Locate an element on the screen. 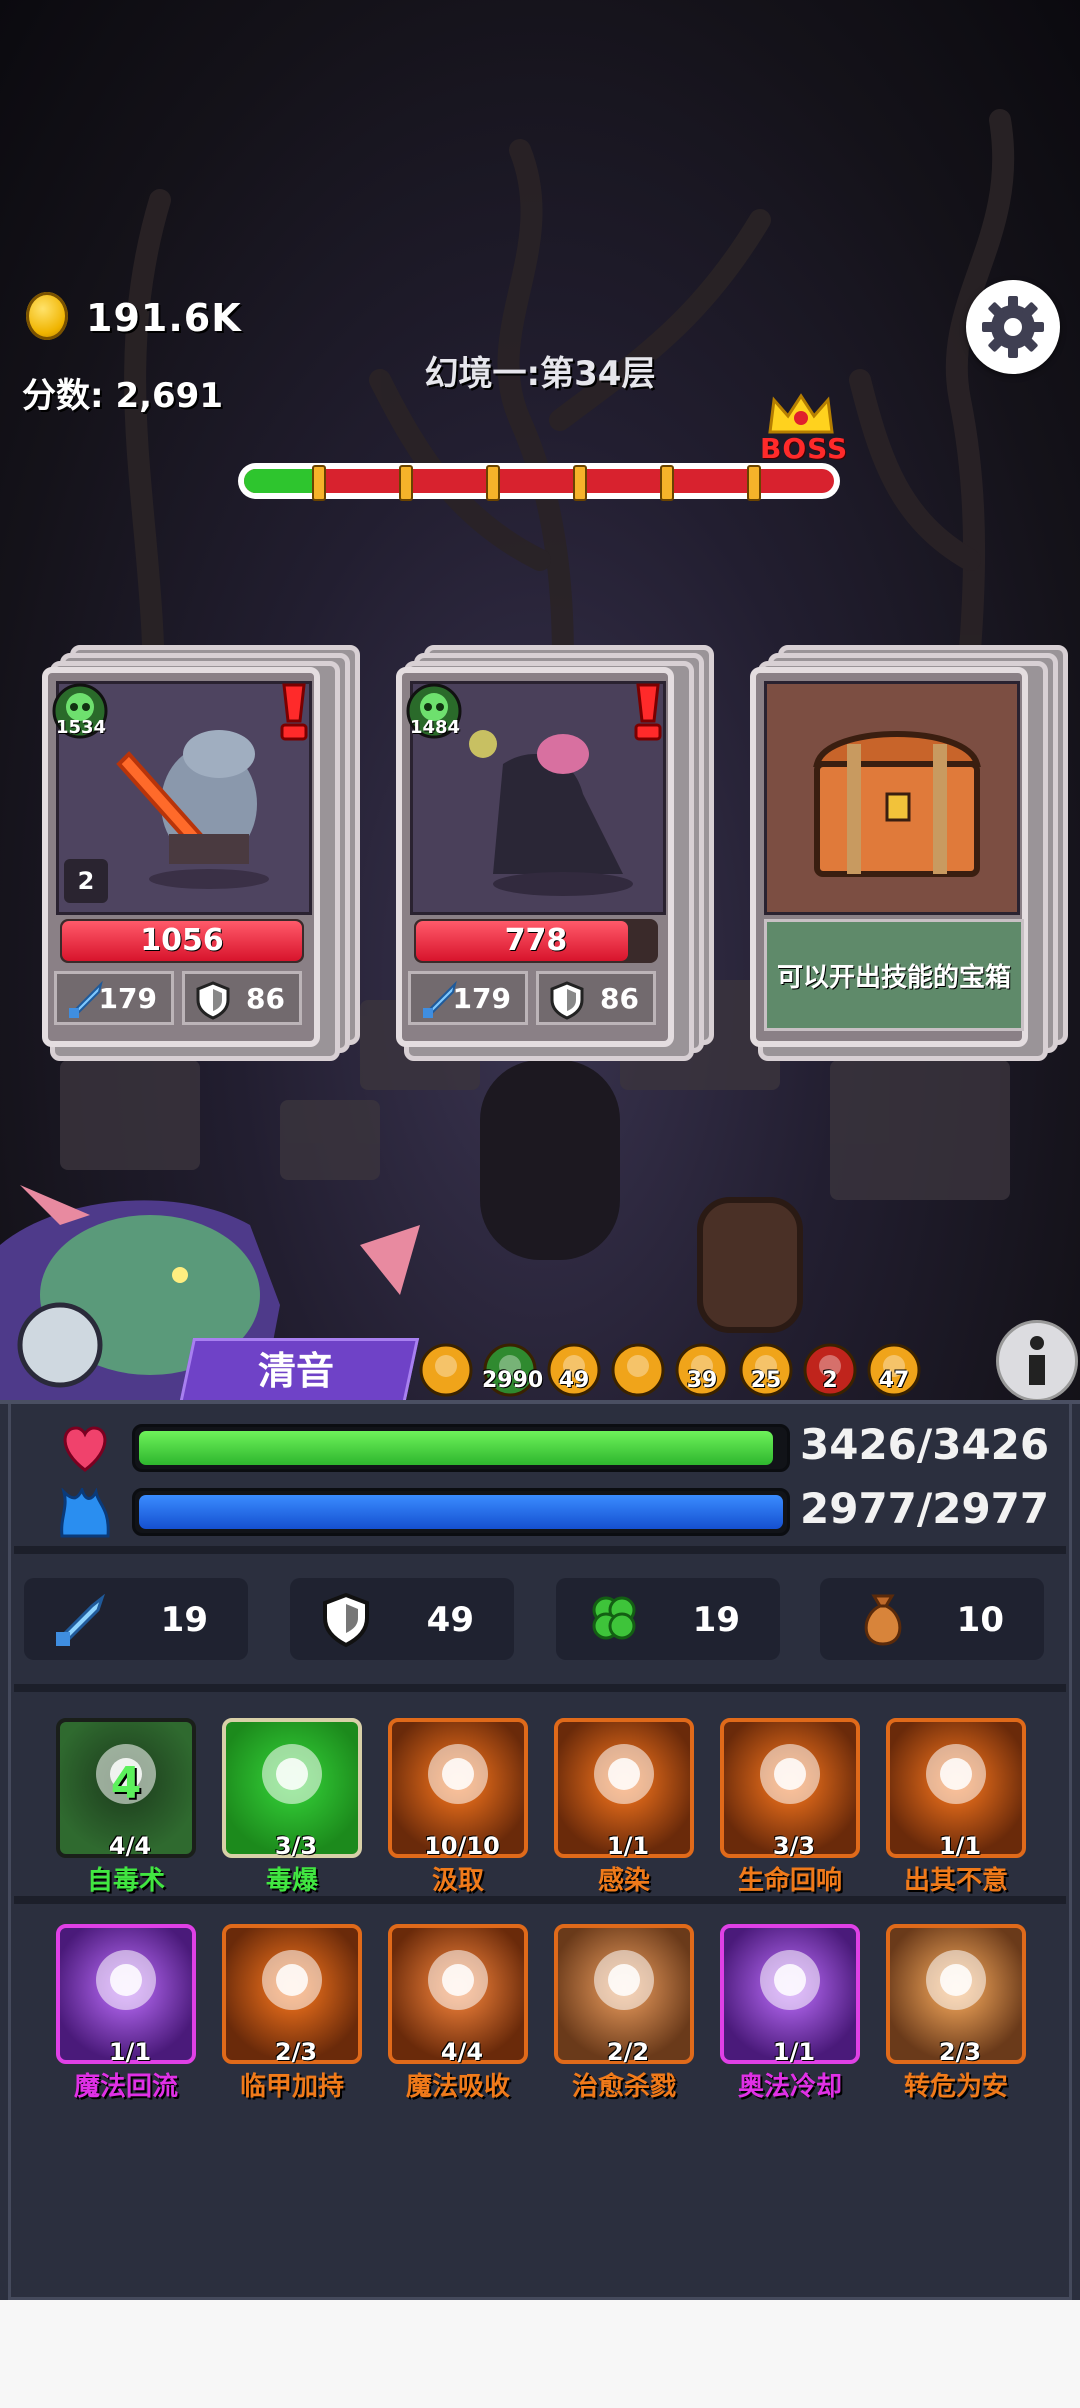 This screenshot has height=2408, width=1080. info-button is located at coordinates (1037, 1360).